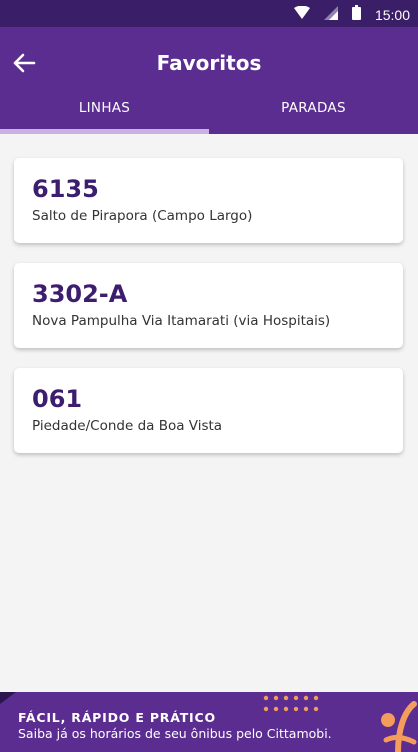 The height and width of the screenshot is (752, 418). I want to click on signal-icon, so click(330, 14).